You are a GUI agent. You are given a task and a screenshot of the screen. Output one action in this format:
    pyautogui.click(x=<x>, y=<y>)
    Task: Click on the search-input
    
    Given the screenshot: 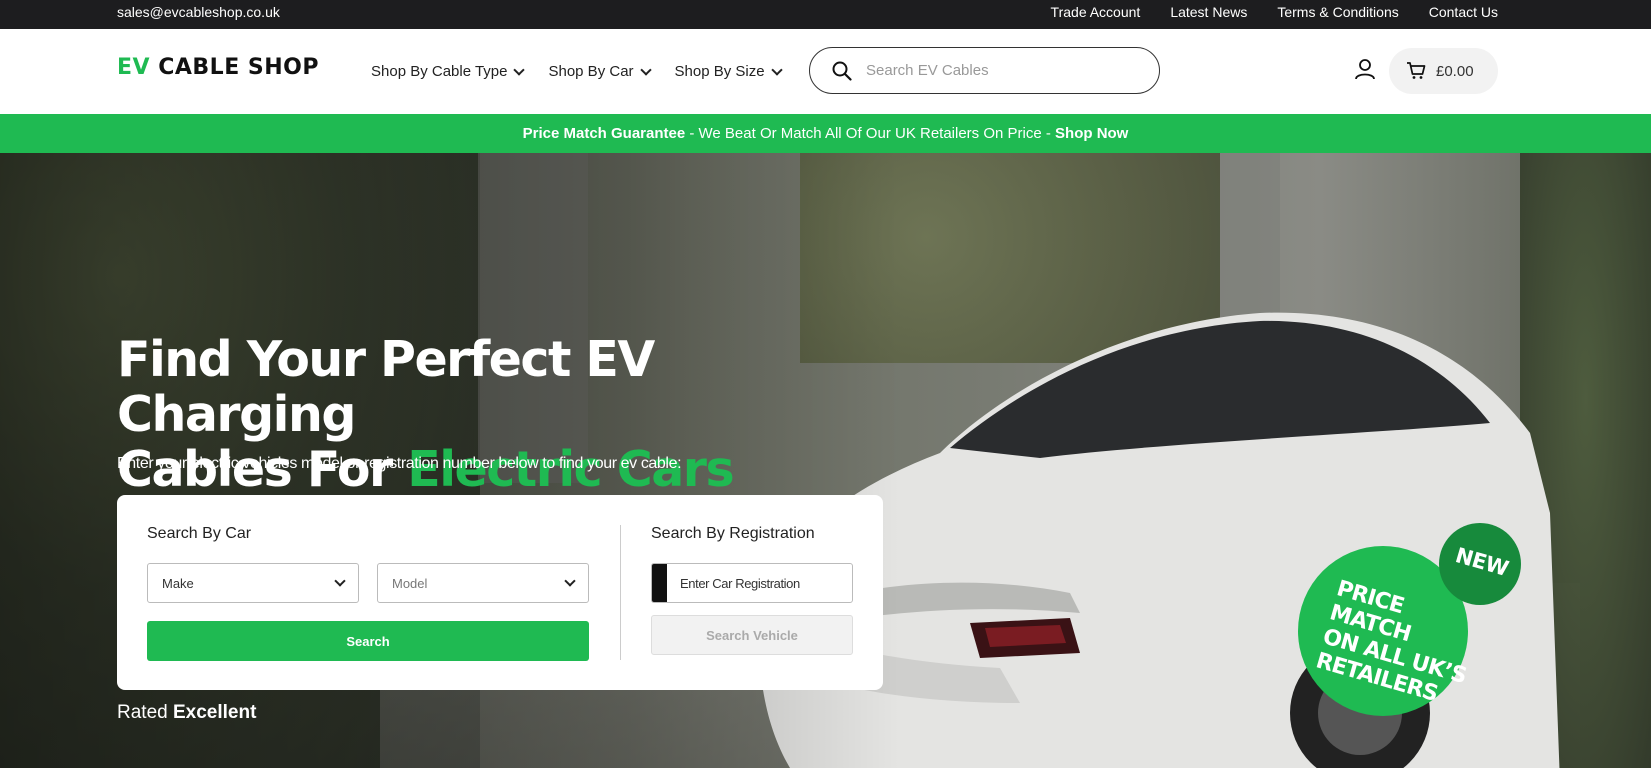 What is the action you would take?
    pyautogui.click(x=996, y=70)
    